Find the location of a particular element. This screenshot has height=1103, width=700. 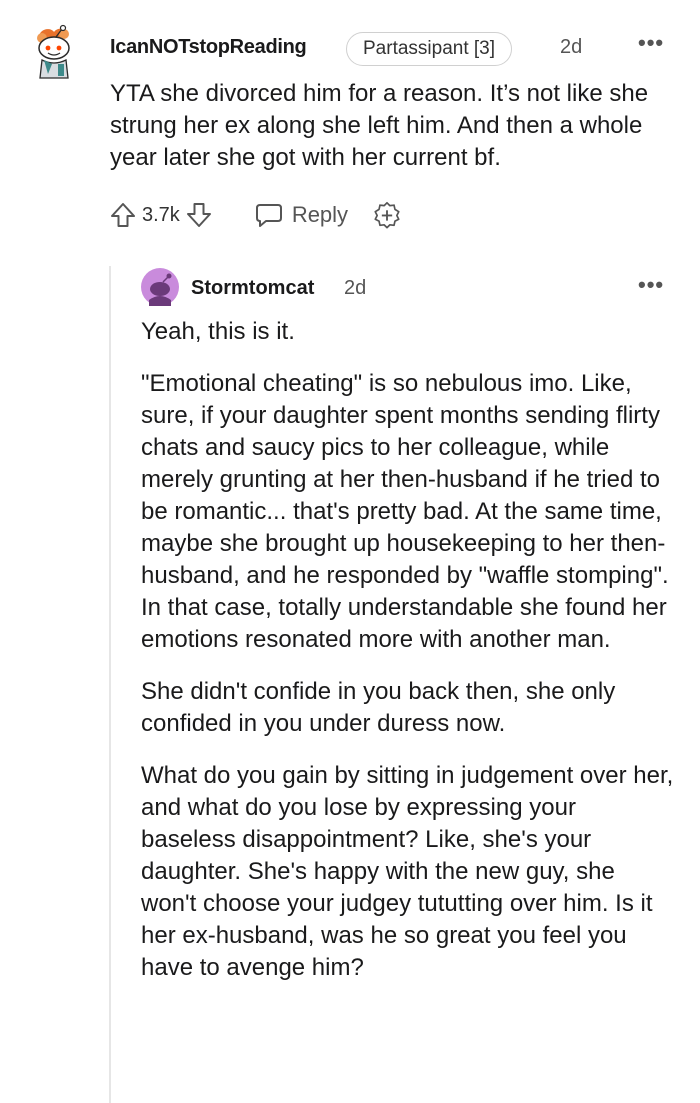

reply-author: Stormtomcat is located at coordinates (252, 288).